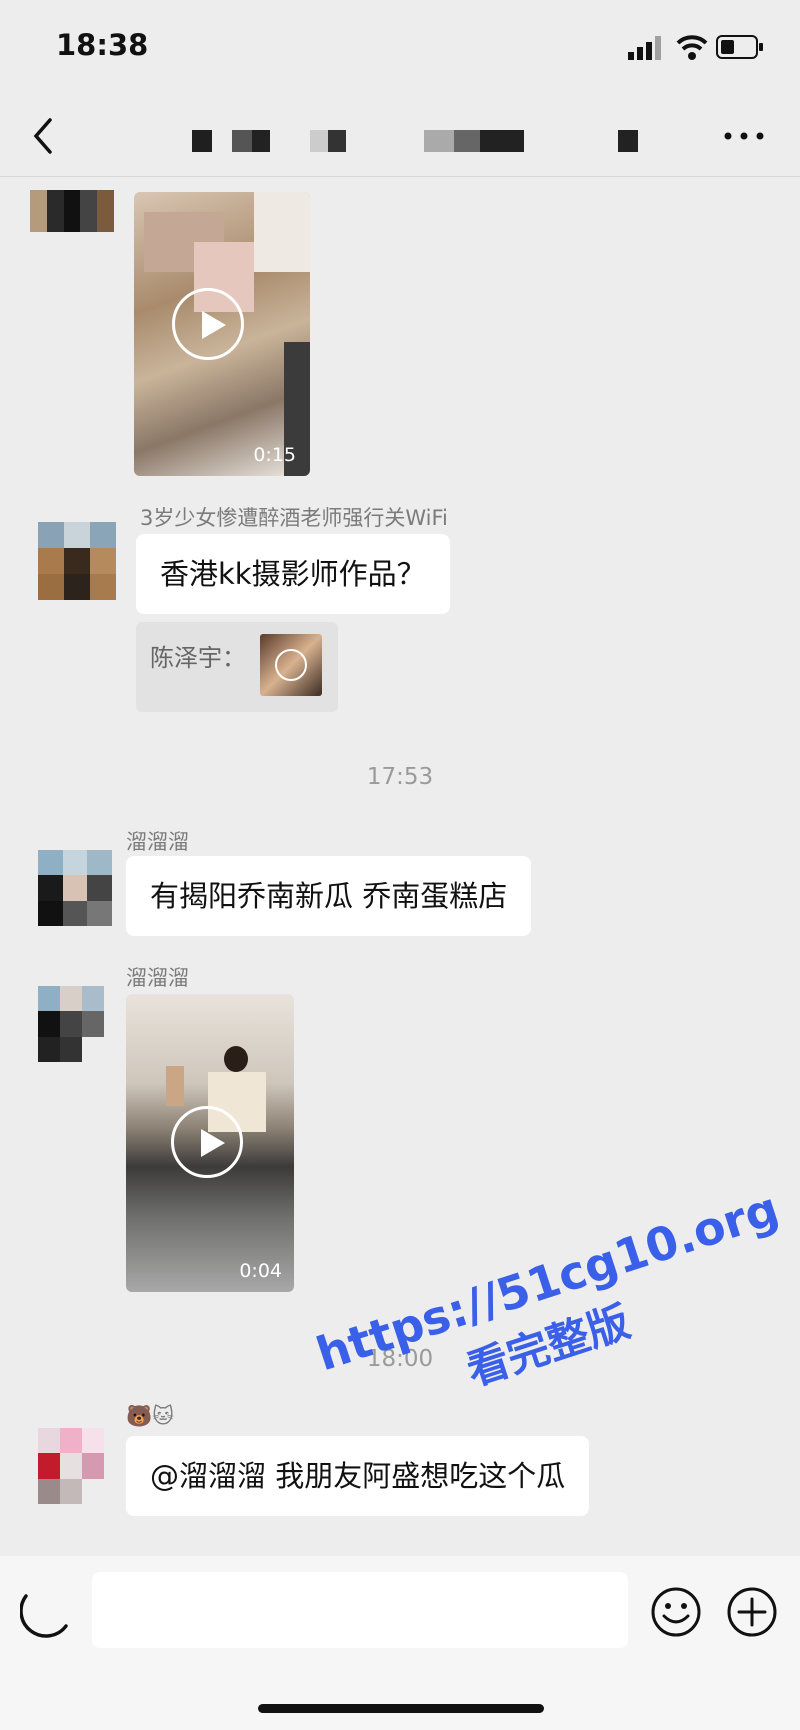 This screenshot has height=1730, width=800. What do you see at coordinates (401, 1708) in the screenshot?
I see `home-indicator` at bounding box center [401, 1708].